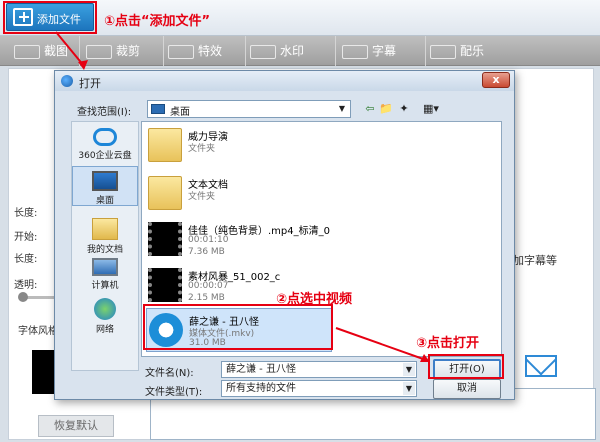 This screenshot has width=600, height=442. I want to click on view-menu-icon: ▦▾, so click(431, 109).